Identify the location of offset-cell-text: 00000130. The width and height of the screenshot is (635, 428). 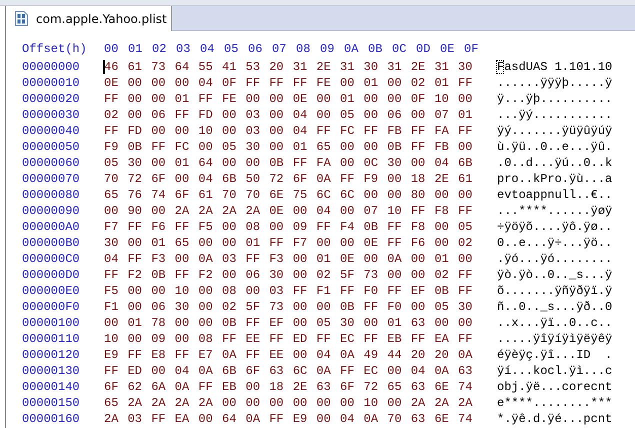
(51, 371).